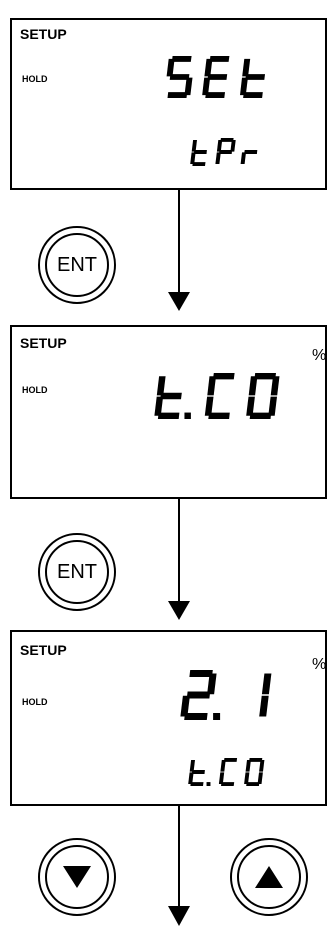 The image size is (327, 928). I want to click on up-triangle-icon, so click(269, 877).